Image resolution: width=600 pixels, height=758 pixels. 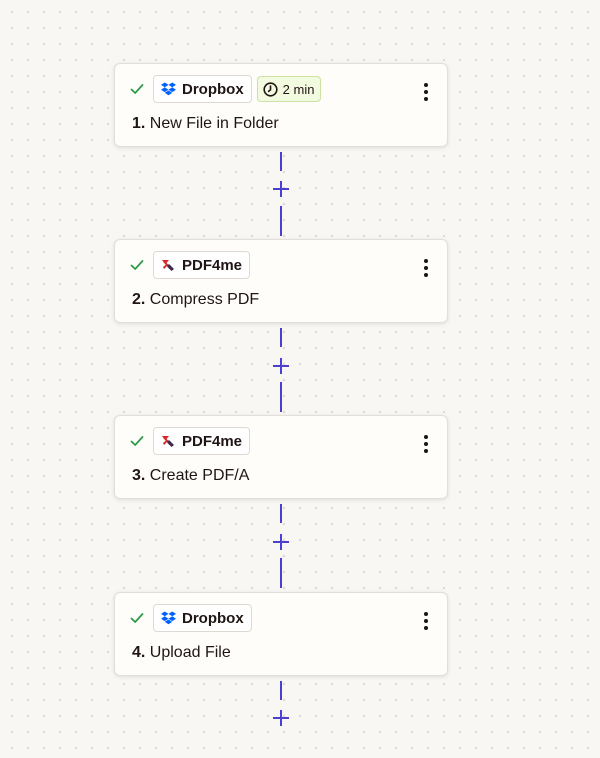 I want to click on step-number: 2., so click(x=139, y=299).